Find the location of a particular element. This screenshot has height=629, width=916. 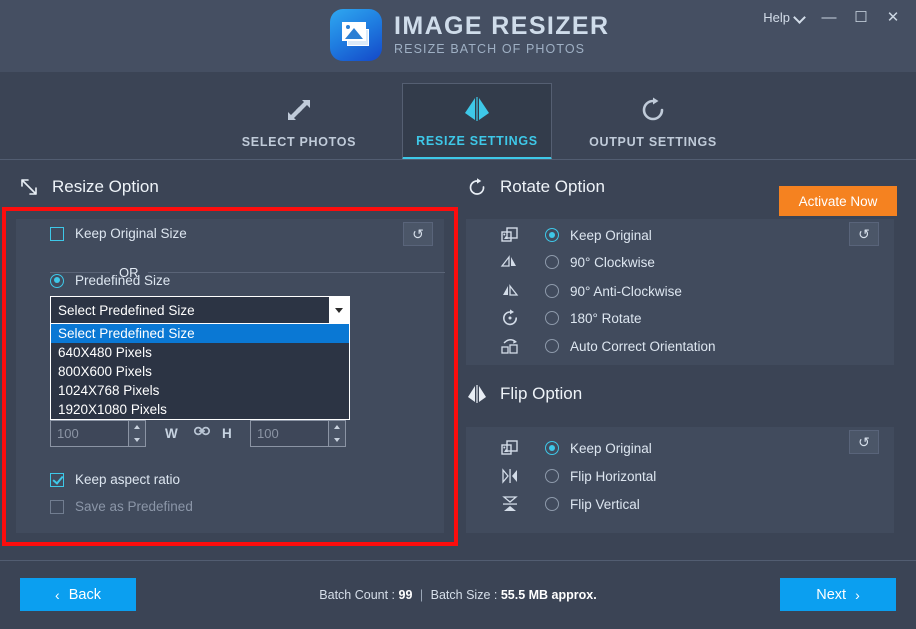

width-value: 100 is located at coordinates (68, 433).